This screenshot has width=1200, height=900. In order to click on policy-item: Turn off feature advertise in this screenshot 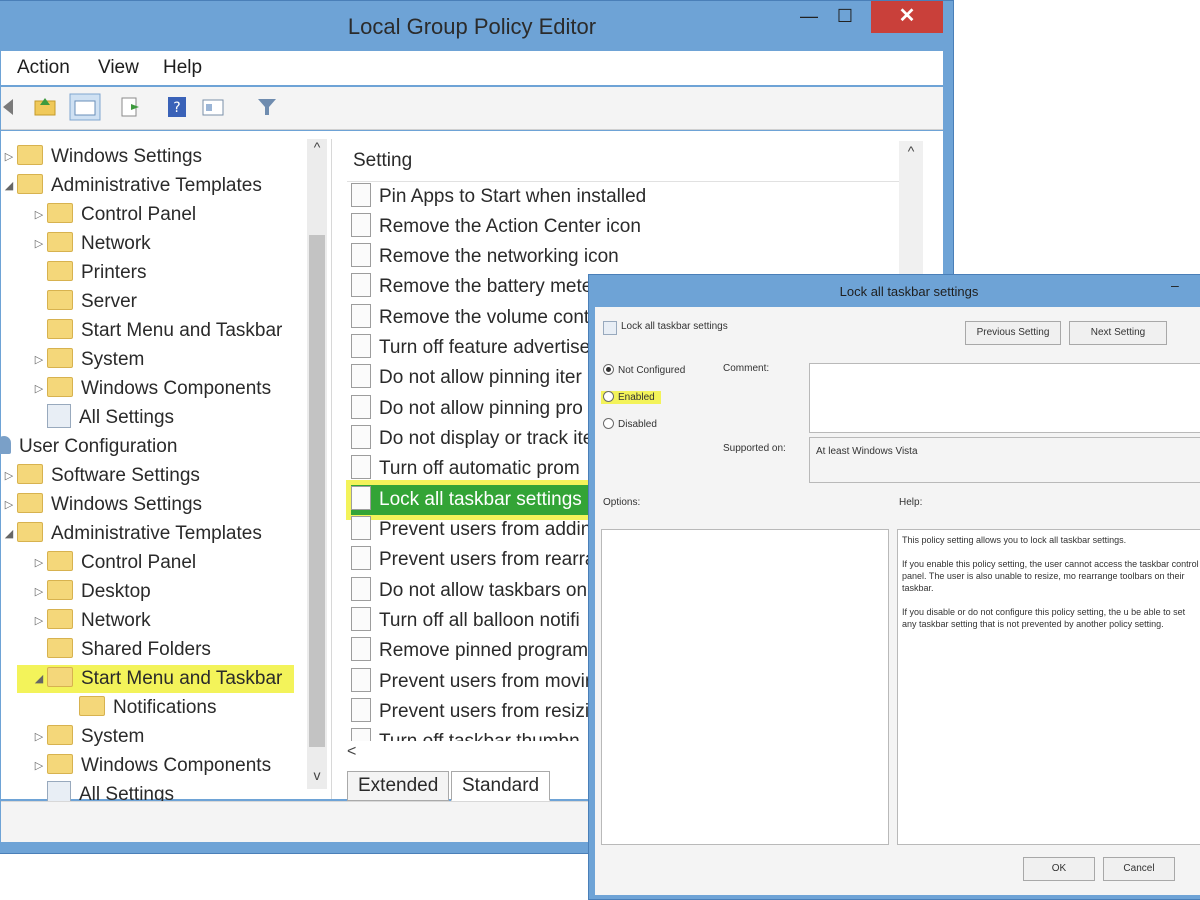, I will do `click(470, 348)`.